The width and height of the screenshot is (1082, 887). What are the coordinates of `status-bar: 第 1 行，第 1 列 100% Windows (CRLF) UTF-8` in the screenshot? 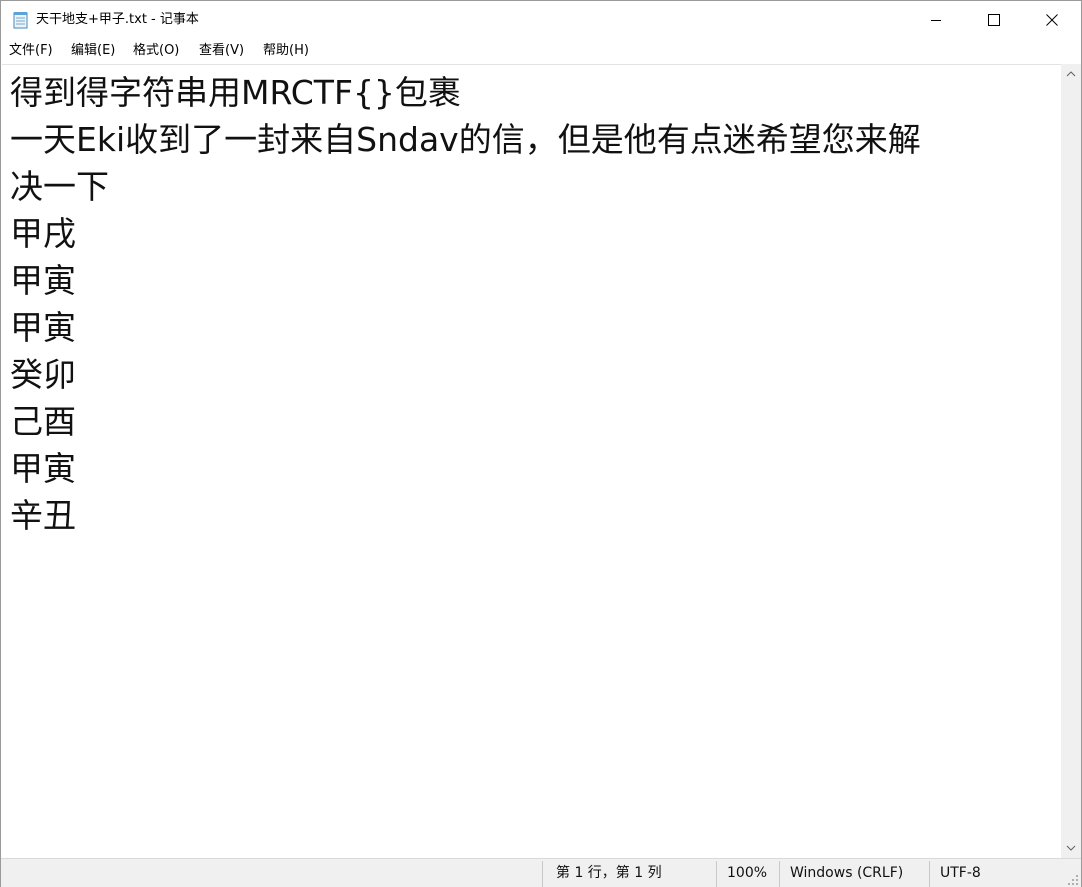 It's located at (541, 872).